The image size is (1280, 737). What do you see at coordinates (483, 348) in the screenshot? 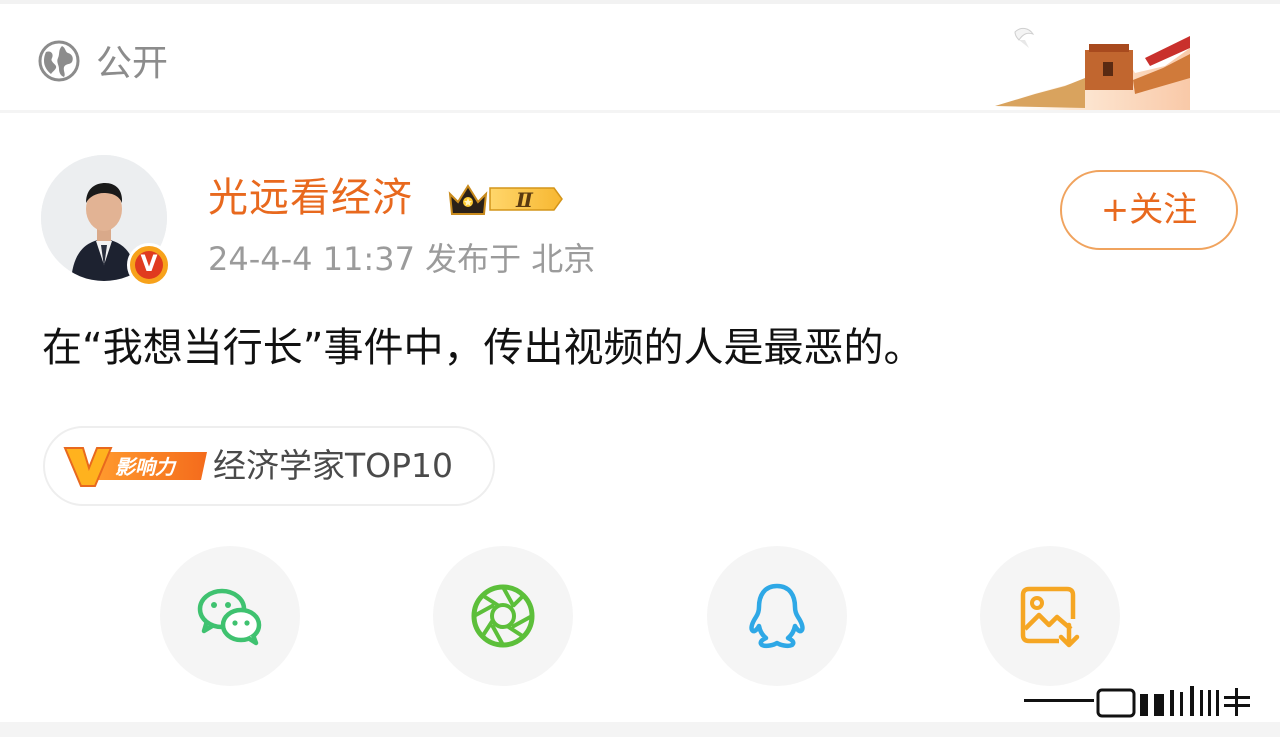
I see `post-content: 在“我想当行长”事件中，传出视频的人是最恶的。` at bounding box center [483, 348].